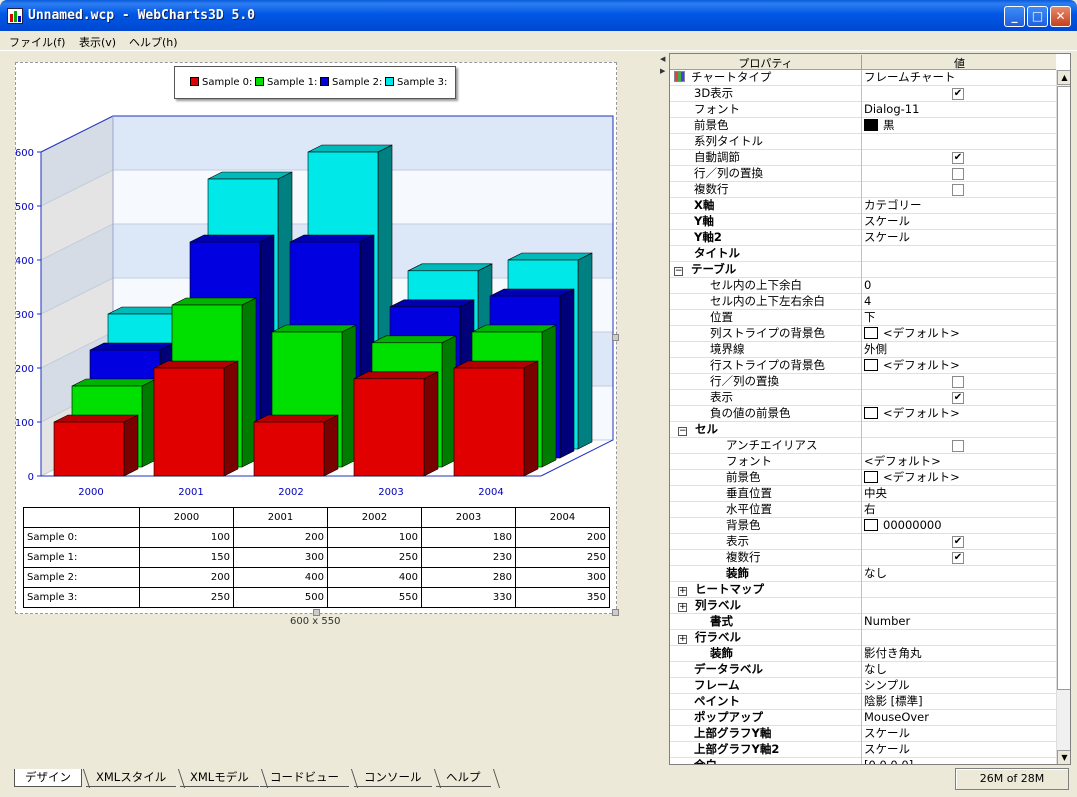 Image resolution: width=1077 pixels, height=797 pixels. Describe the element at coordinates (863, 270) in the screenshot. I see `property-row: − テーブル` at that location.